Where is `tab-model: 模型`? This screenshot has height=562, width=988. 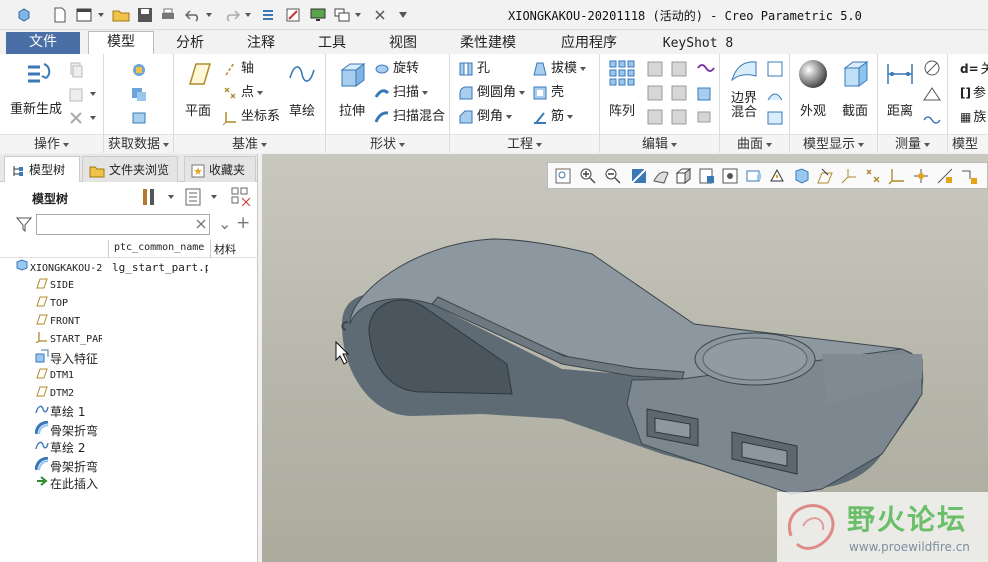 tab-model: 模型 is located at coordinates (121, 43).